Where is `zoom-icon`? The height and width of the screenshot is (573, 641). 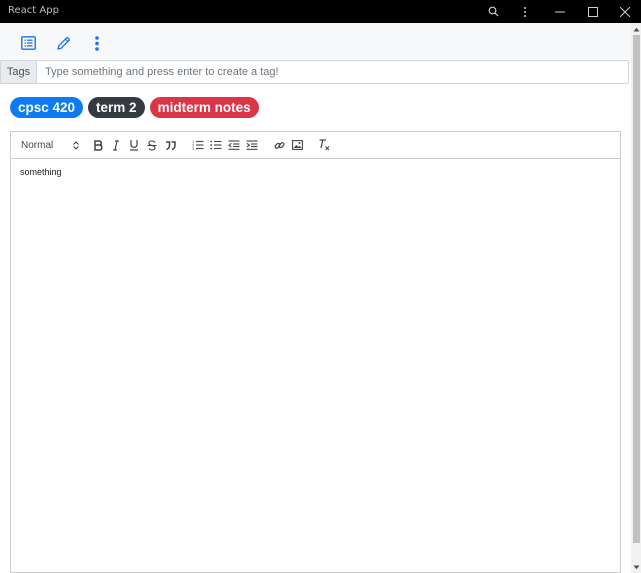
zoom-icon is located at coordinates (493, 11).